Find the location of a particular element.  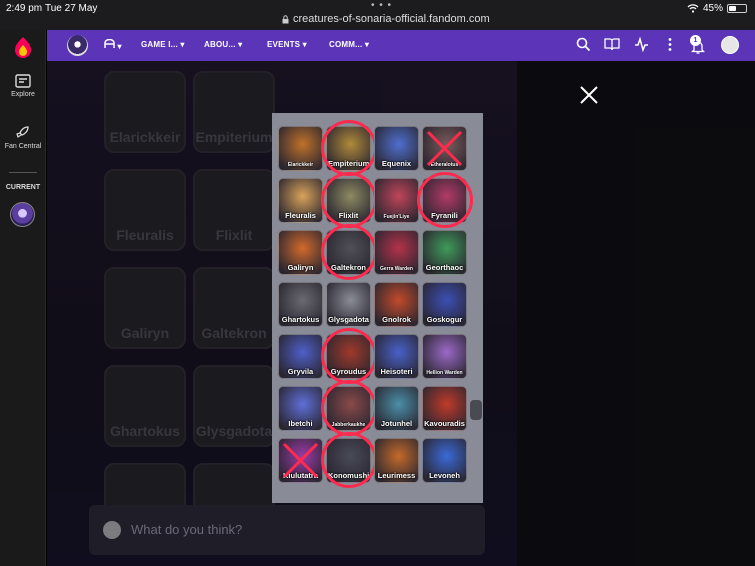

battery-icon is located at coordinates (737, 8).